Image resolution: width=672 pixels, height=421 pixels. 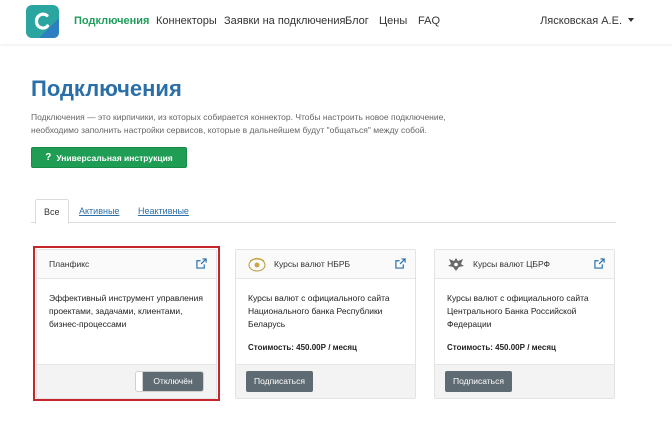 I want to click on caret-down-icon, so click(x=631, y=20).